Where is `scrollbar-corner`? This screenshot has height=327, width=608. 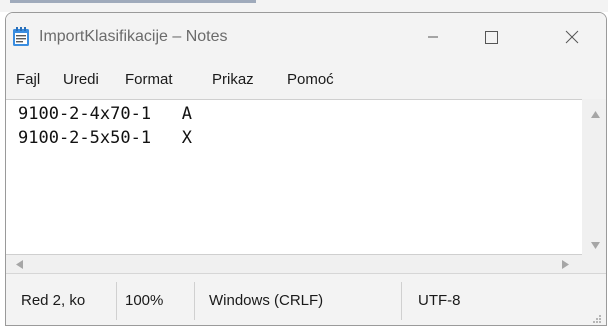 scrollbar-corner is located at coordinates (594, 264).